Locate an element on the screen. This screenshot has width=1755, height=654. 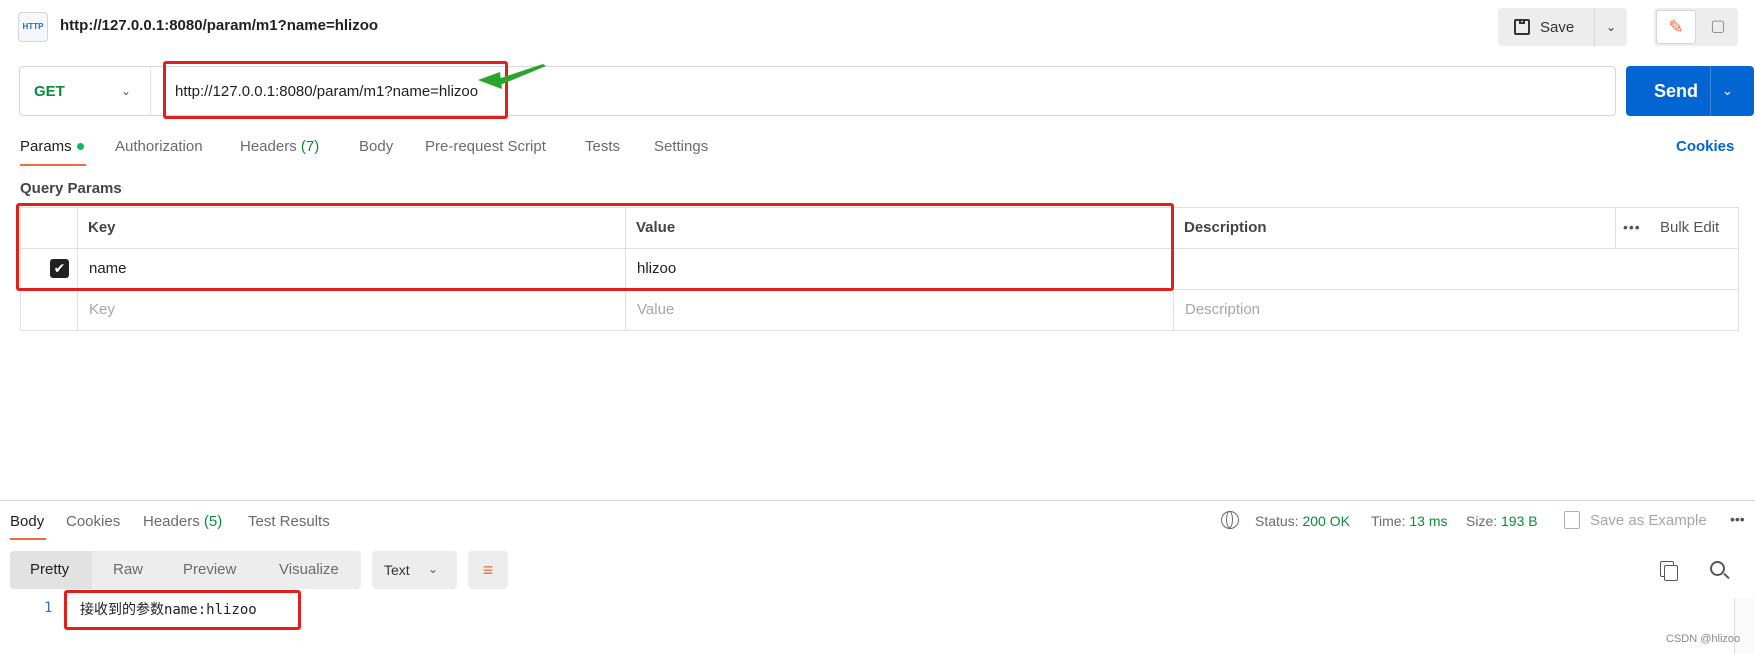
save-as-example-button: Save as Example is located at coordinates (1648, 520).